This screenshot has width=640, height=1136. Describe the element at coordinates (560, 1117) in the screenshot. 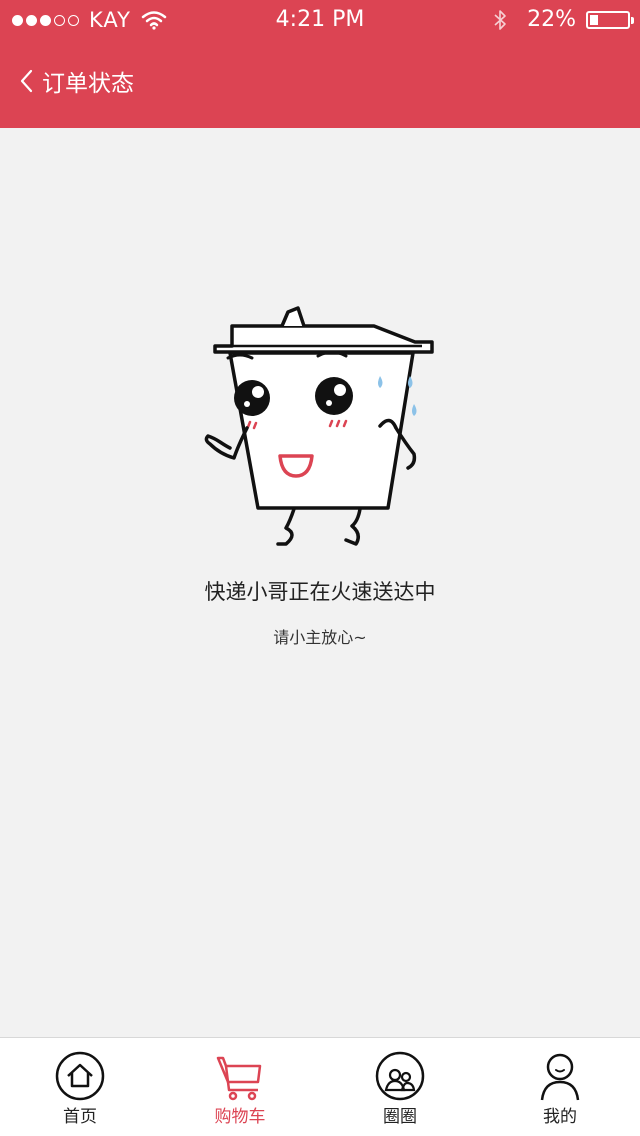

I see `tab-label-profile: 我的` at that location.